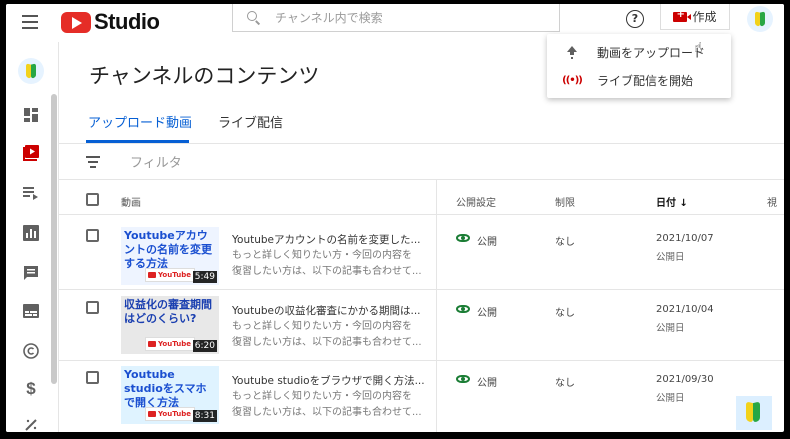  Describe the element at coordinates (645, 80) in the screenshot. I see `menu-item-label: ライブ配信を開始` at that location.